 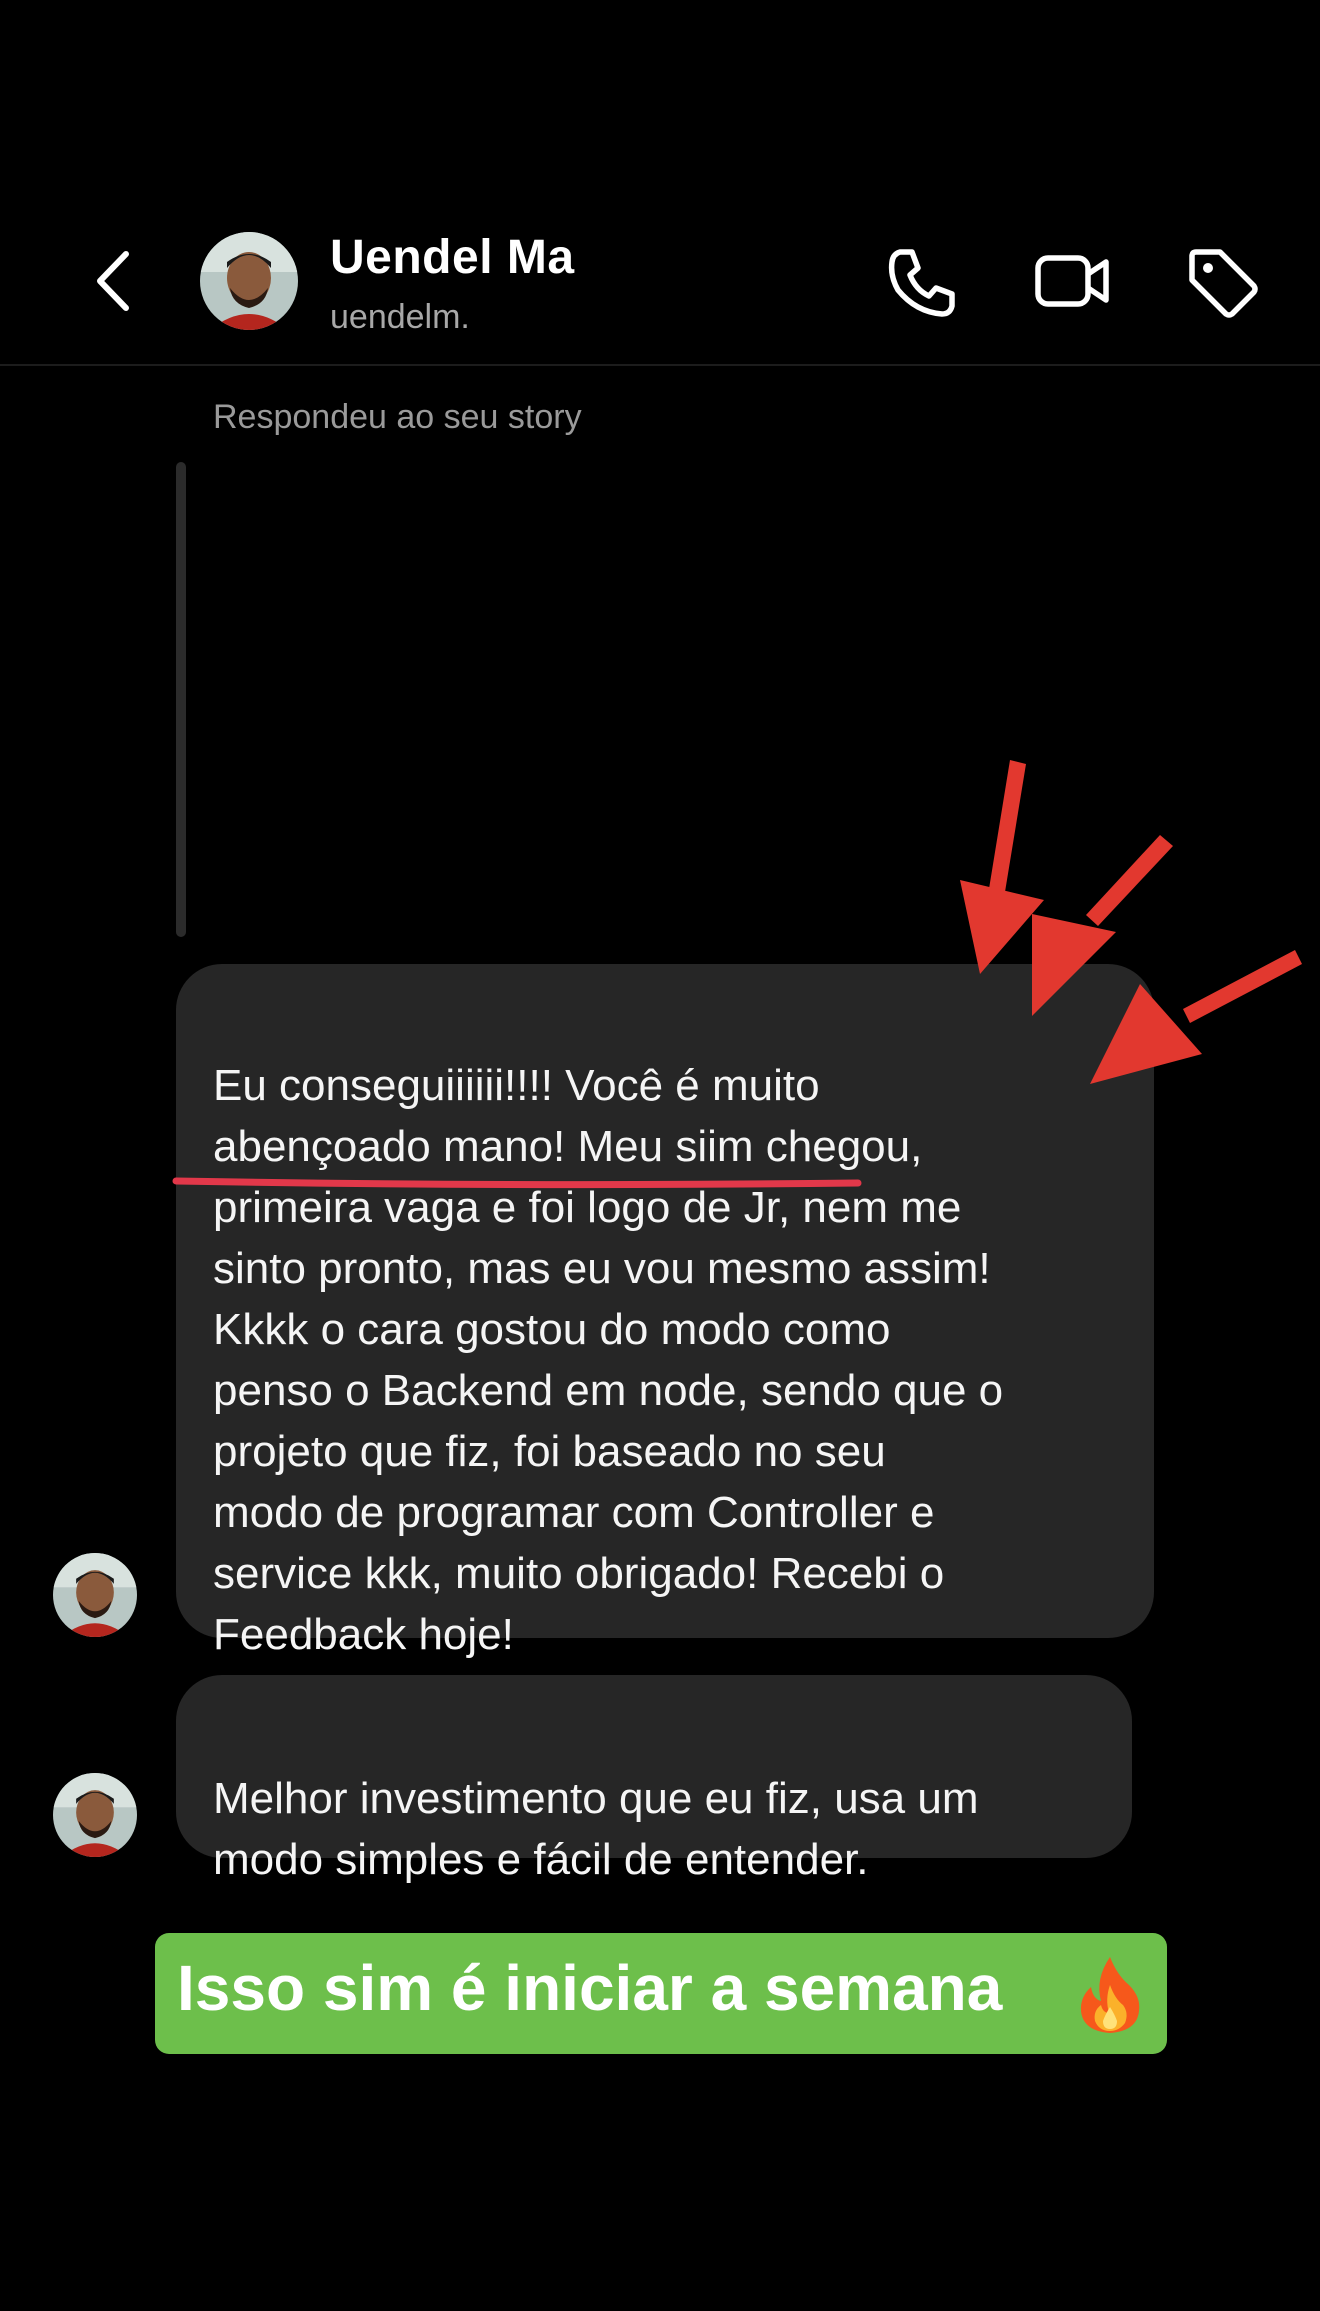 I want to click on tag-button, so click(x=1222, y=282).